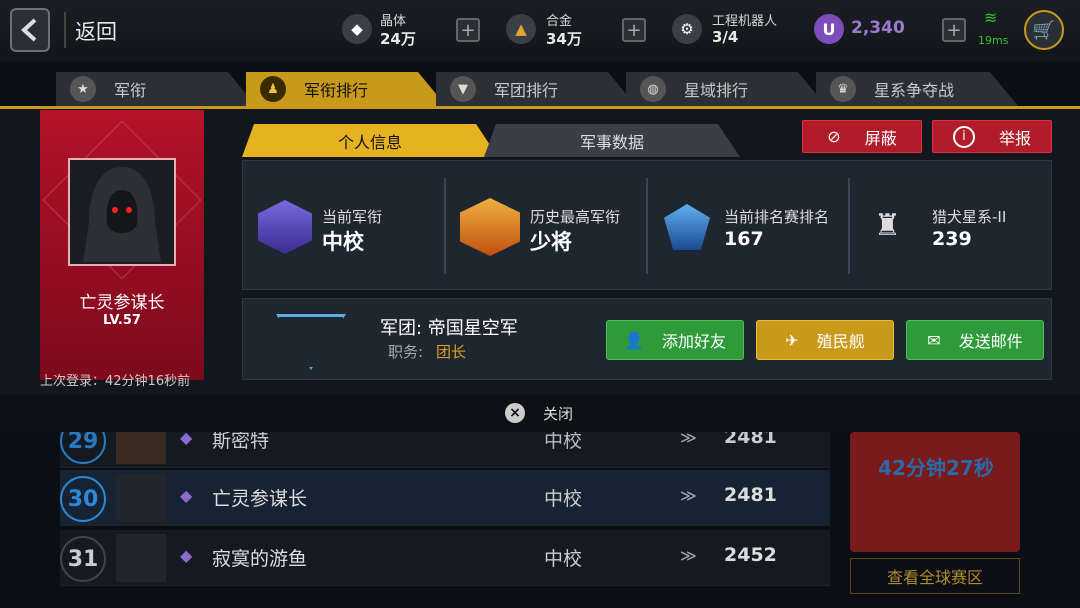 This screenshot has width=1080, height=608. I want to click on close-button: 关闭, so click(558, 413).